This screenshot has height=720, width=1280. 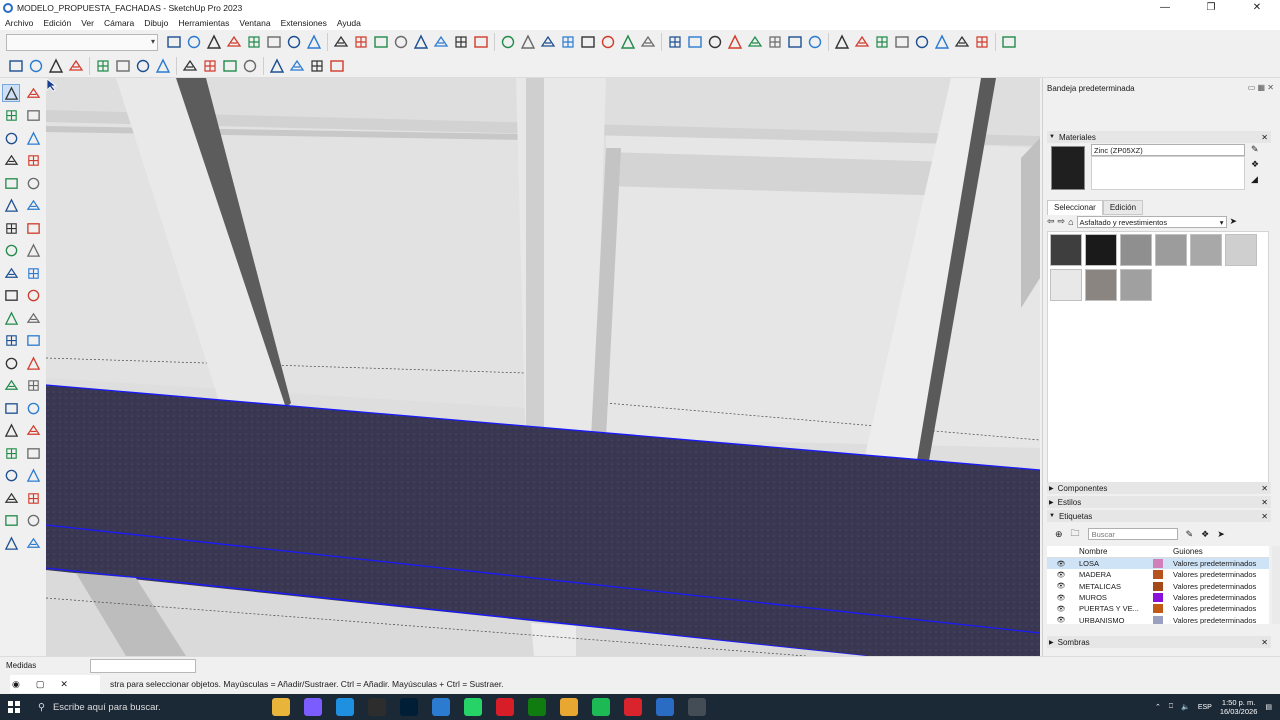 I want to click on pie-icon, so click(x=11, y=251).